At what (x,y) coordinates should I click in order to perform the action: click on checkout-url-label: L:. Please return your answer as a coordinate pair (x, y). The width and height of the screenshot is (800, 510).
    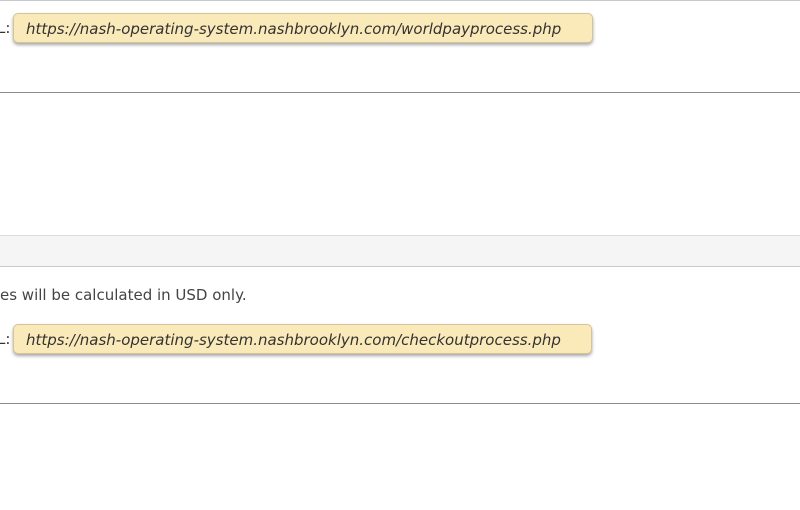
    Looking at the image, I should click on (5, 339).